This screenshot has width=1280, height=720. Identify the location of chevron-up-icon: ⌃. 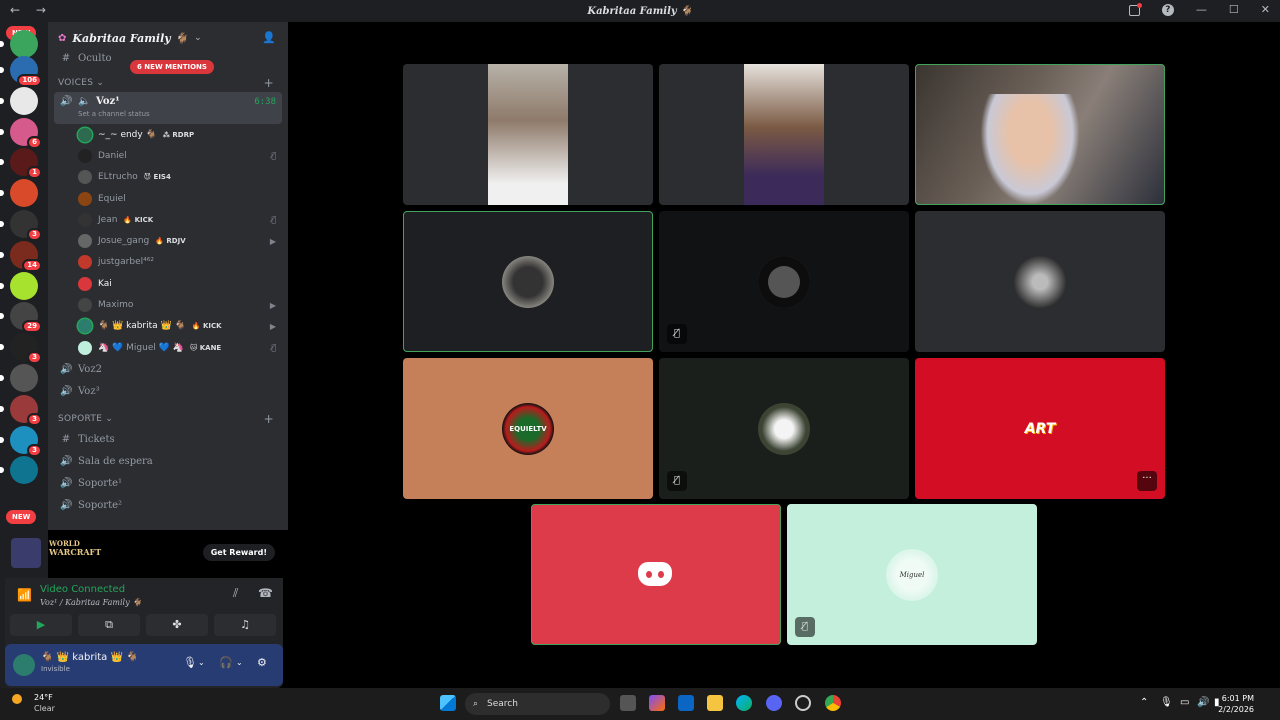
(1144, 702).